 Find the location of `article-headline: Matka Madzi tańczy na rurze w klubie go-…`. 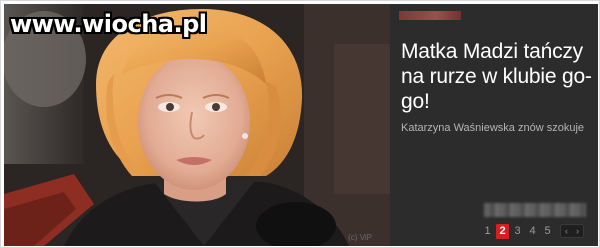

article-headline: Matka Madzi tańczy na rurze w klubie go-… is located at coordinates (499, 76).